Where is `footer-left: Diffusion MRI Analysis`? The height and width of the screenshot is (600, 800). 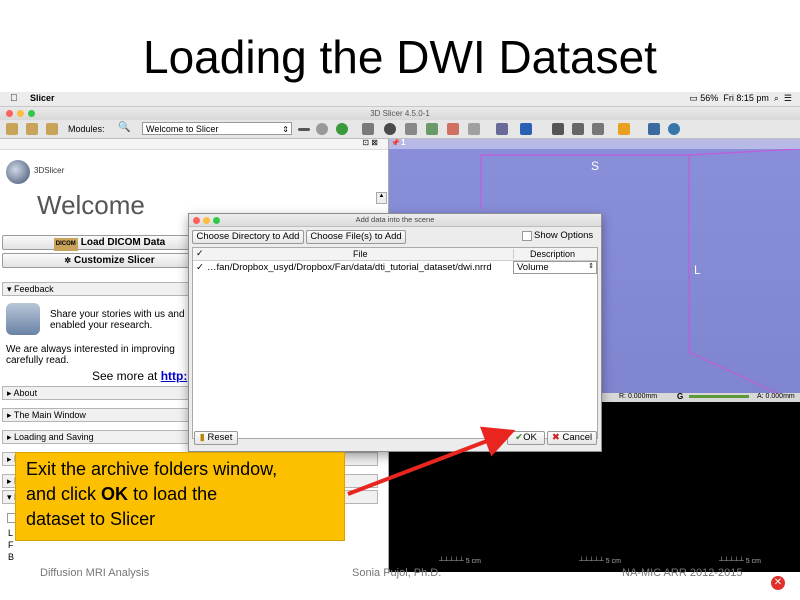 footer-left: Diffusion MRI Analysis is located at coordinates (95, 573).